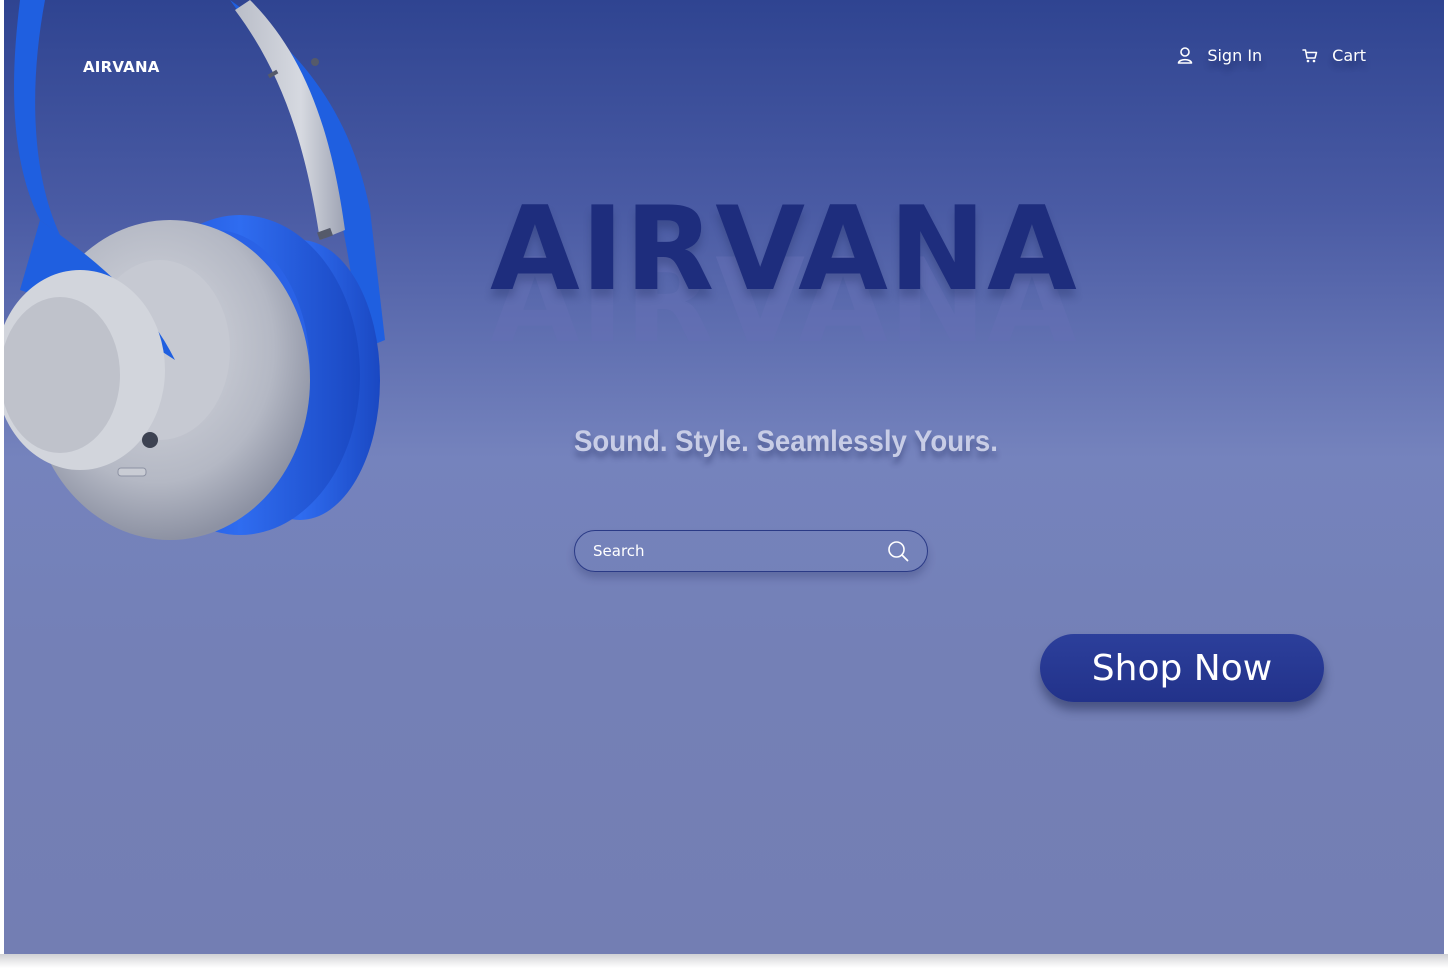 This screenshot has height=968, width=1448. I want to click on shop-now-button: Shop Now, so click(1182, 668).